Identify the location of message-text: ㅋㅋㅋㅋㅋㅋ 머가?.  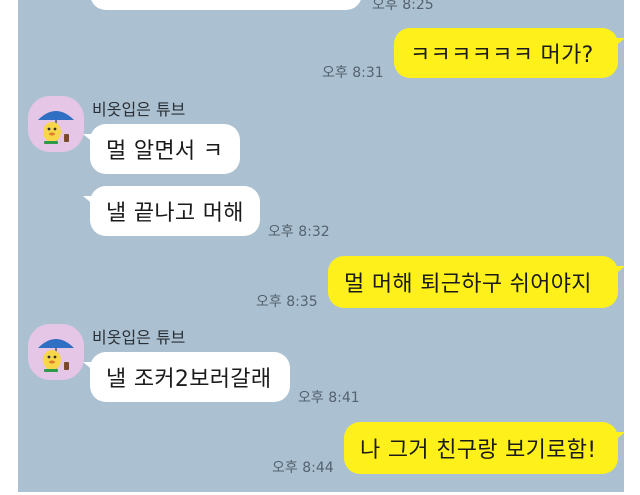
(502, 55).